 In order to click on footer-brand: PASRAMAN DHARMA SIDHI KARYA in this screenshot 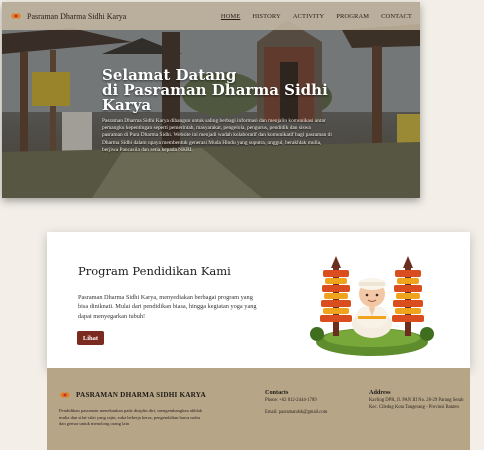, I will do `click(132, 395)`.